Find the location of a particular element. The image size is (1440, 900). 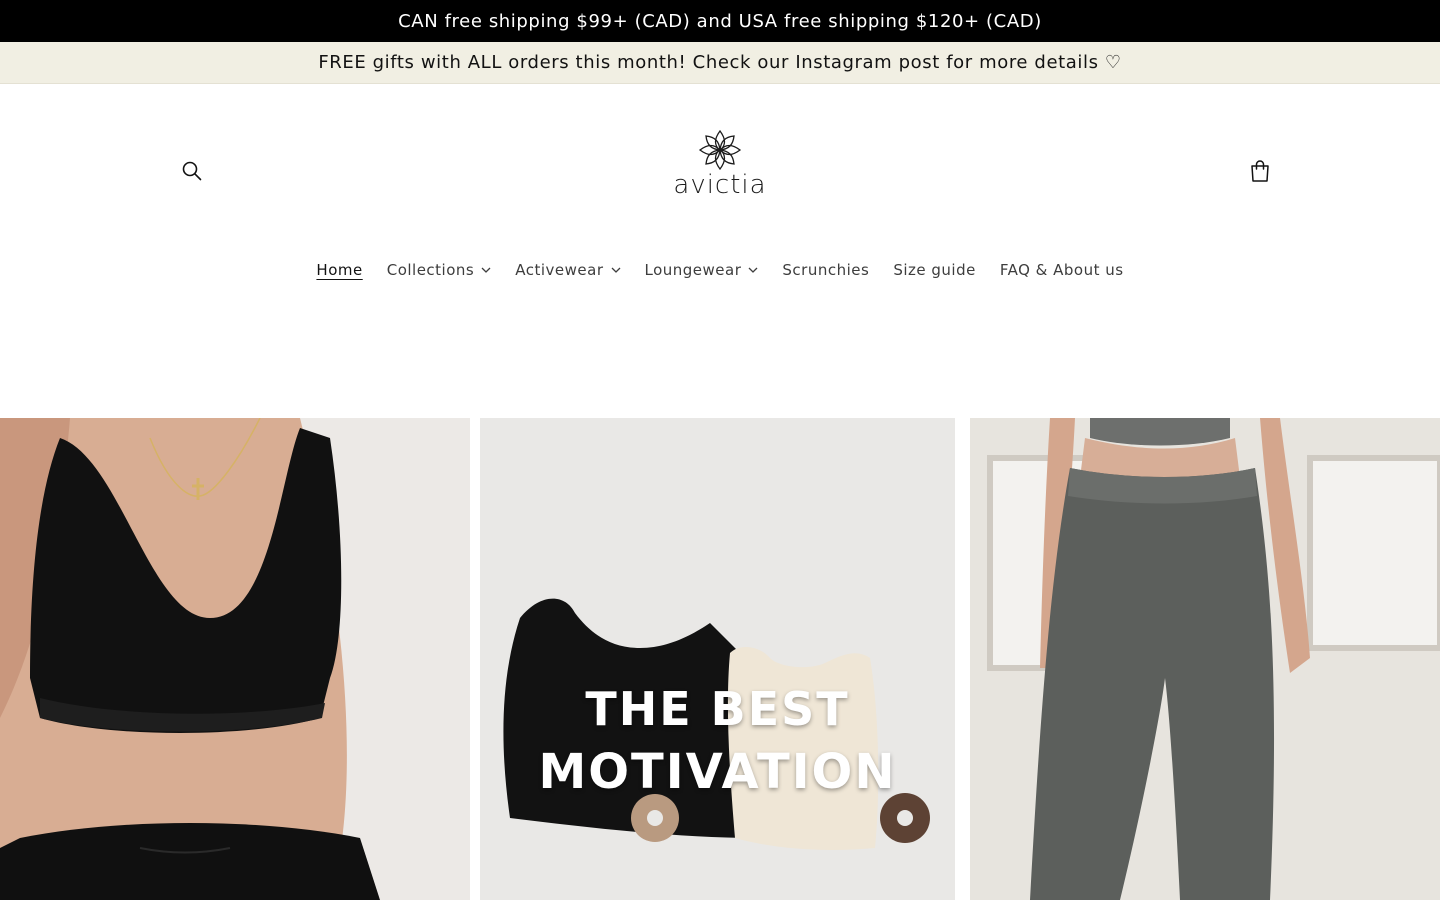

nav-item-faq-about: FAQ & About us is located at coordinates (1062, 270).